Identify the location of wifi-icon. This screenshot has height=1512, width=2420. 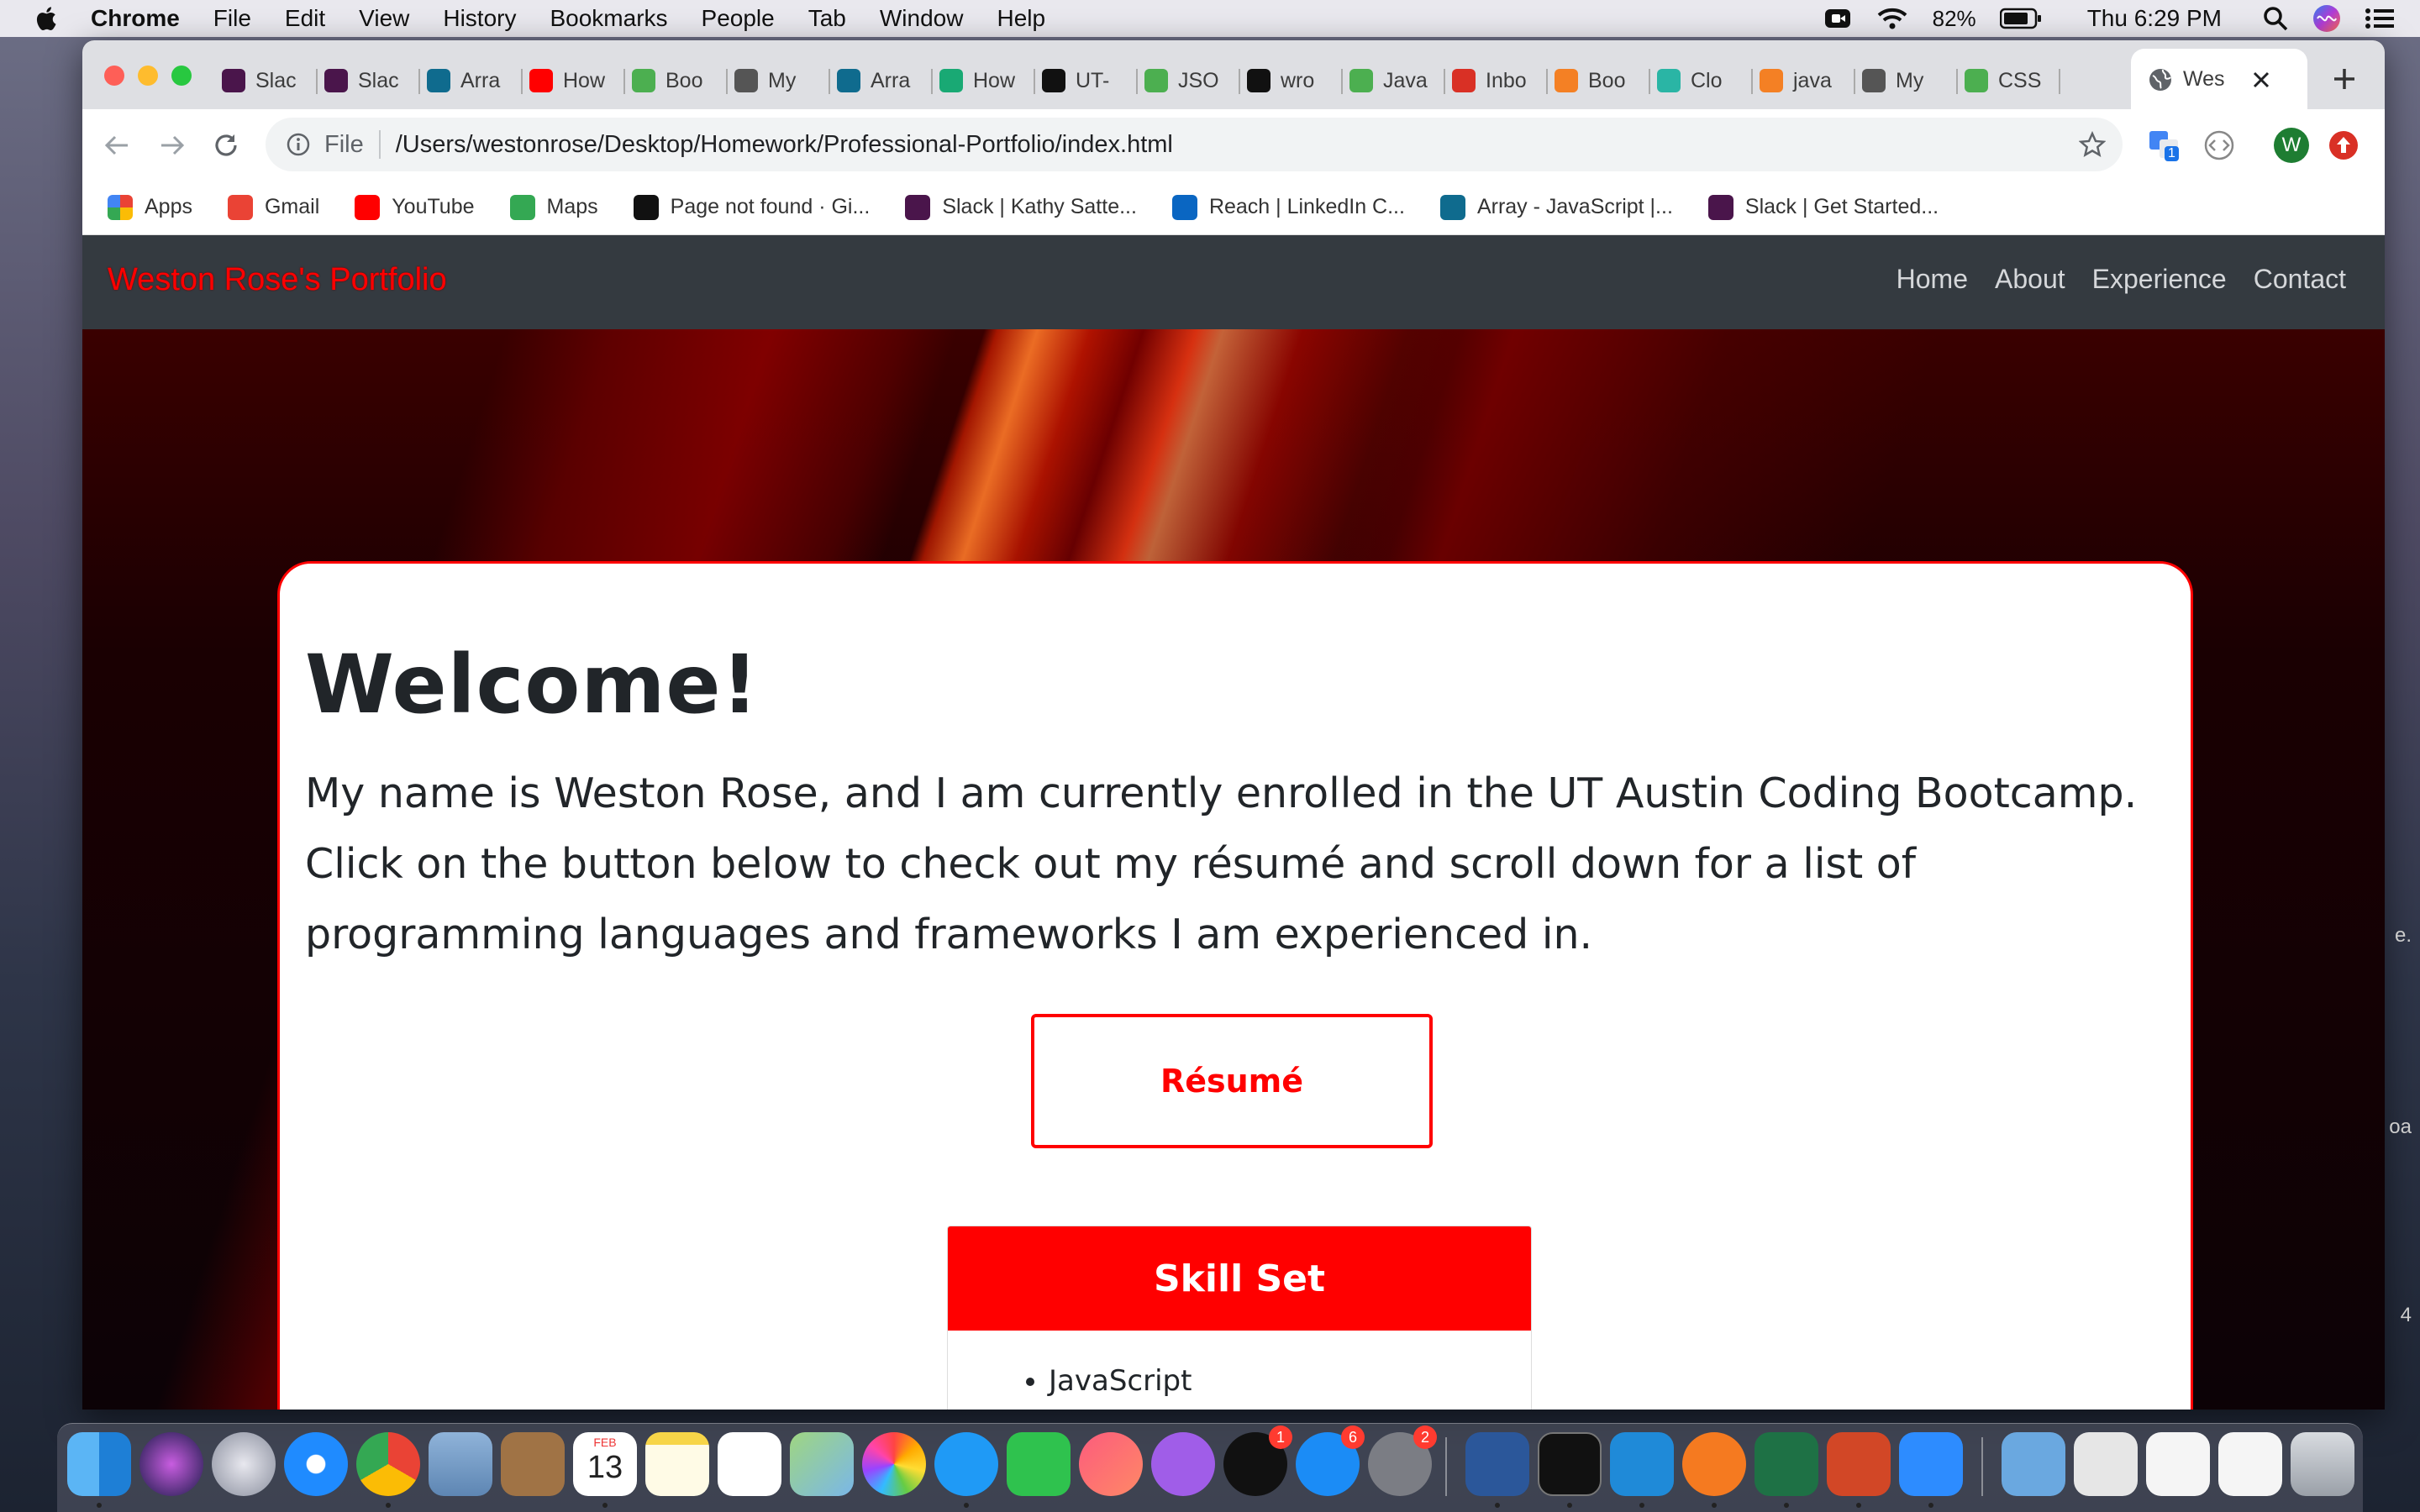
(1892, 18).